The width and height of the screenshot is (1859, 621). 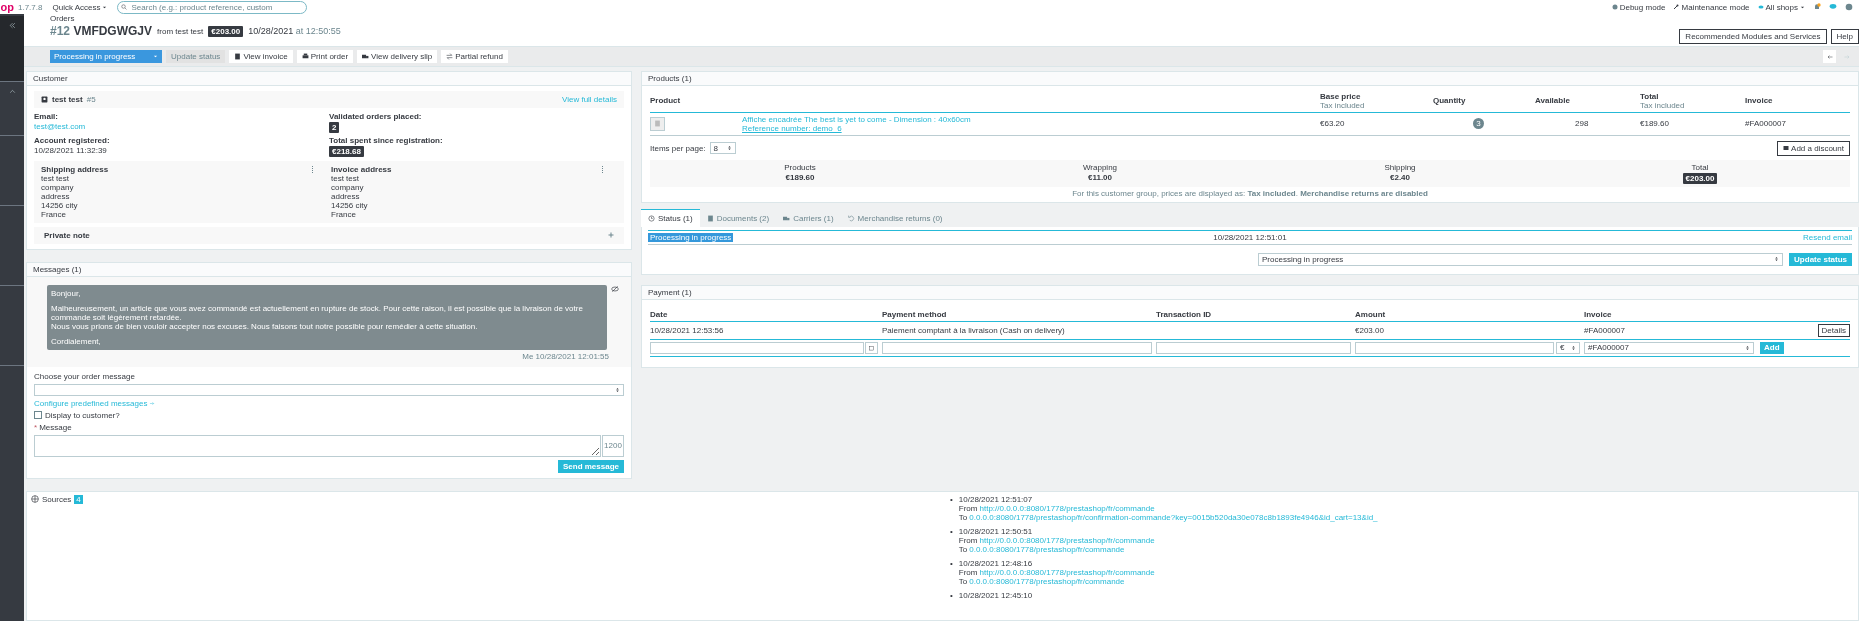 I want to click on tab: Status (1), so click(x=670, y=218).